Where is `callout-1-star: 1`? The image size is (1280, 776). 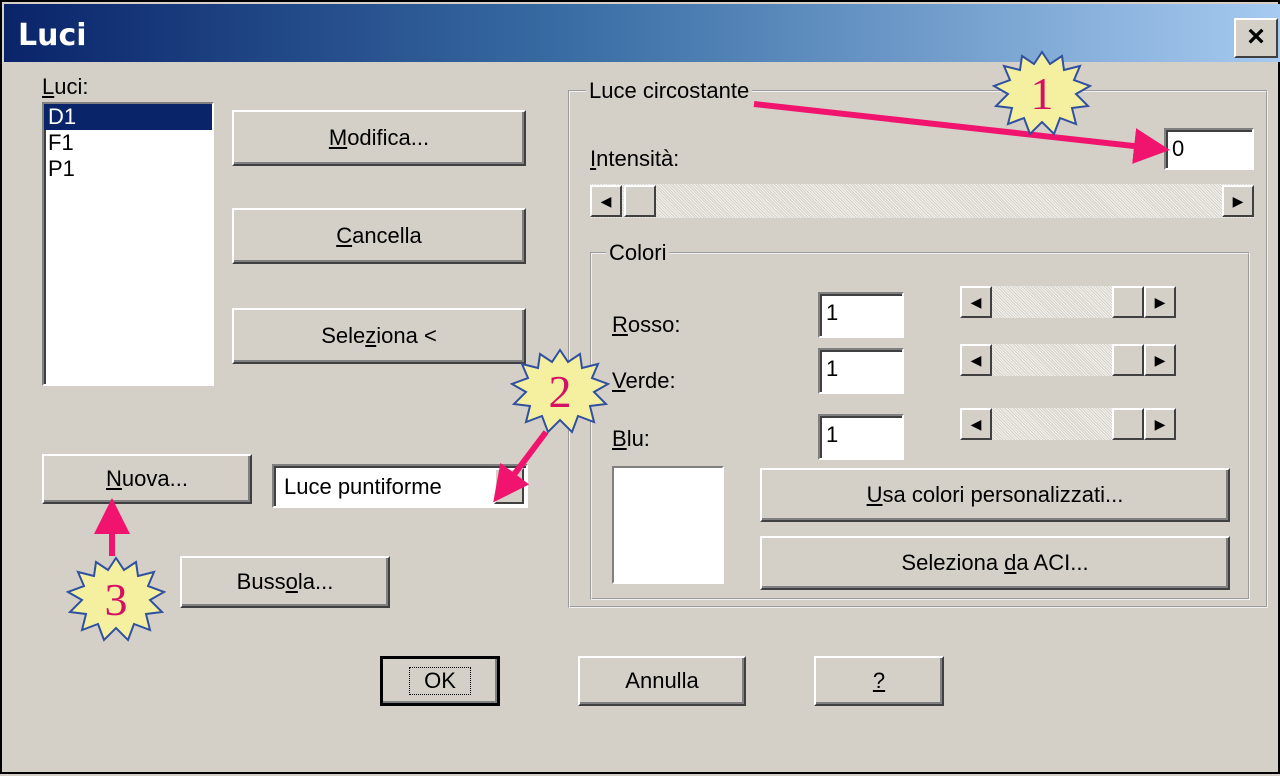 callout-1-star: 1 is located at coordinates (1042, 93).